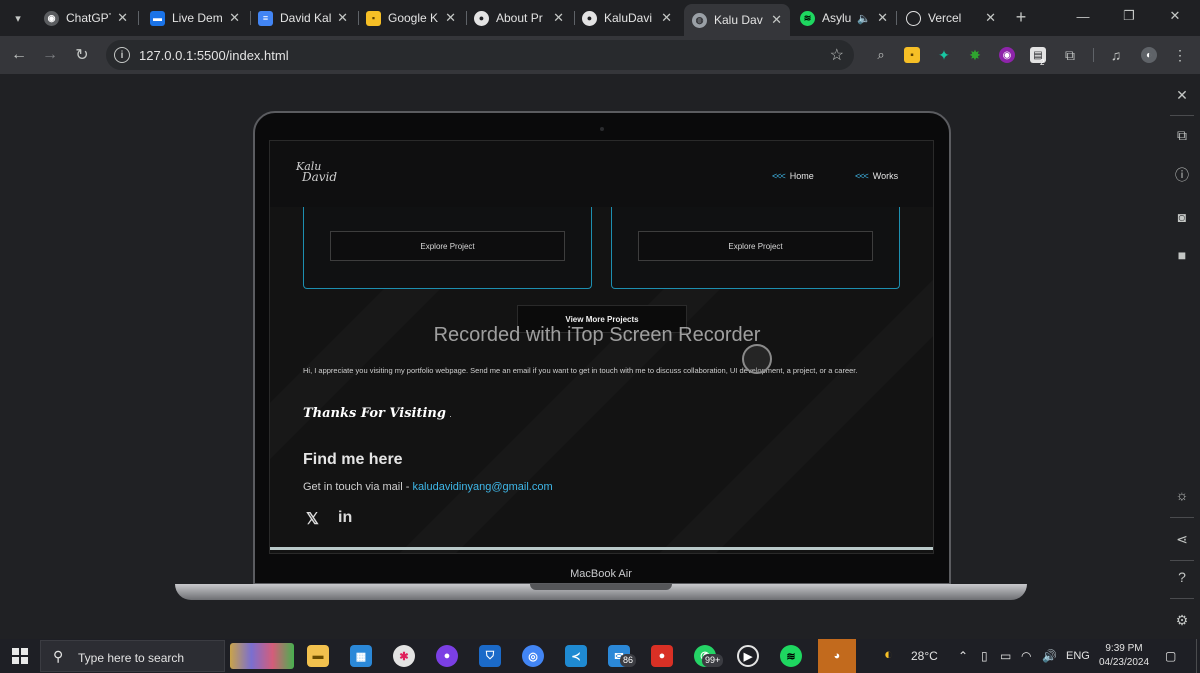 The height and width of the screenshot is (673, 1200). I want to click on camera-icon: ◙, so click(1182, 217).